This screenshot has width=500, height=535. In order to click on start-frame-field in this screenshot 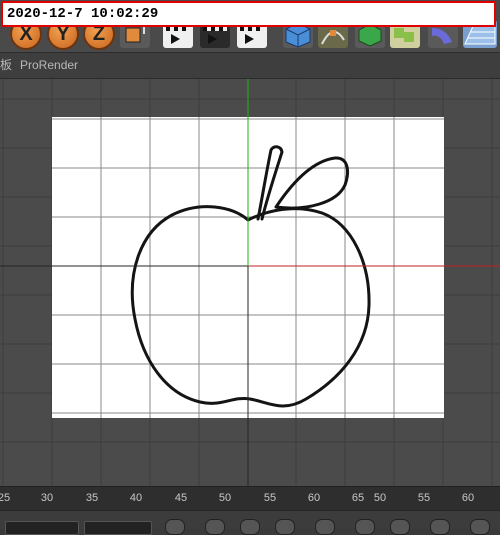, I will do `click(42, 528)`.